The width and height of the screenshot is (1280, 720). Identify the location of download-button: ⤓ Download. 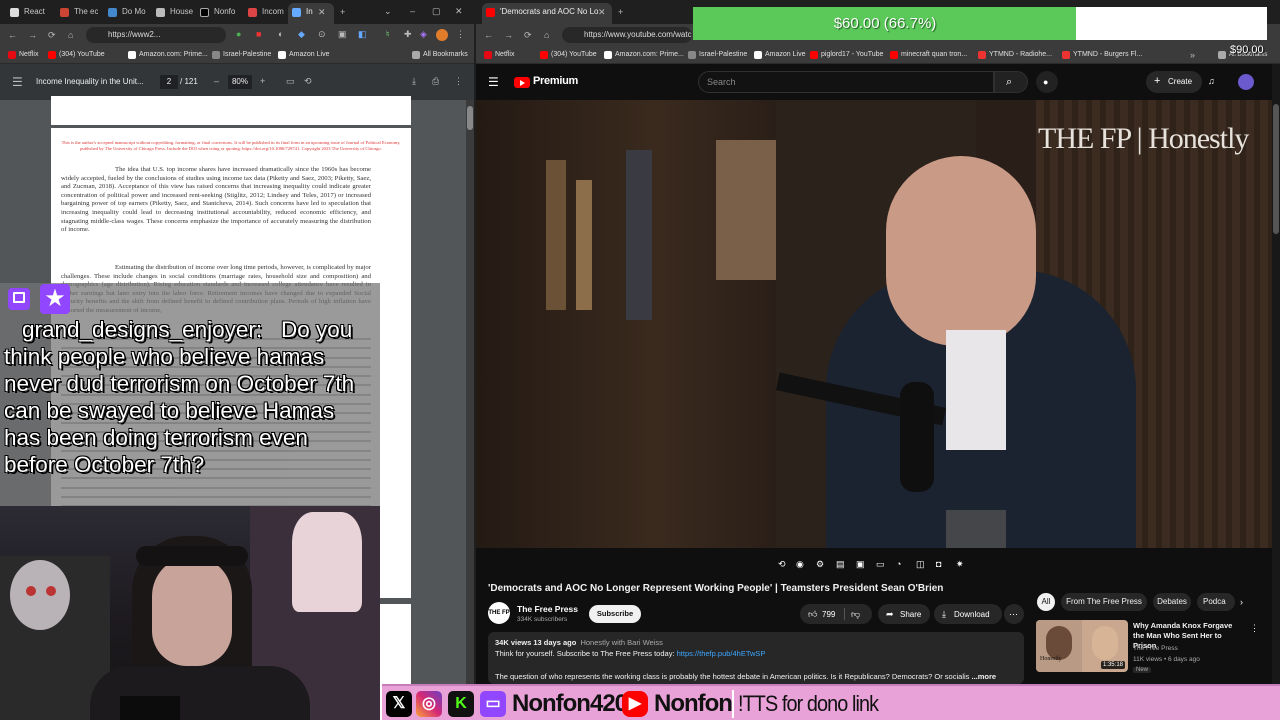
(968, 614).